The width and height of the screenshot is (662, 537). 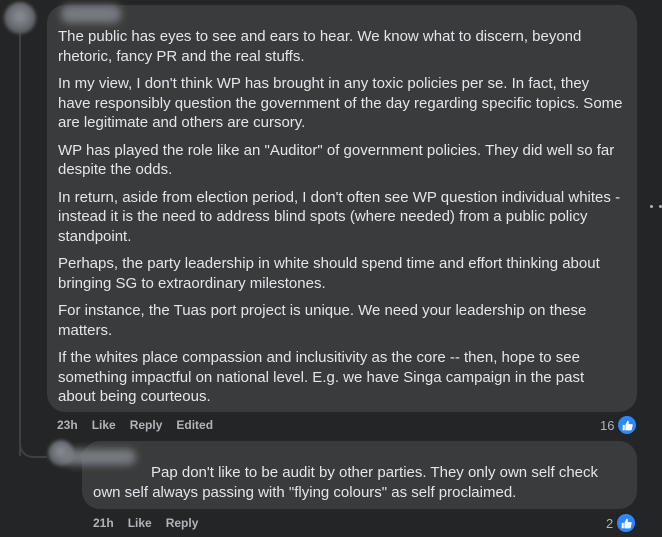 I want to click on reply-timestamp: 21h, so click(x=103, y=523).